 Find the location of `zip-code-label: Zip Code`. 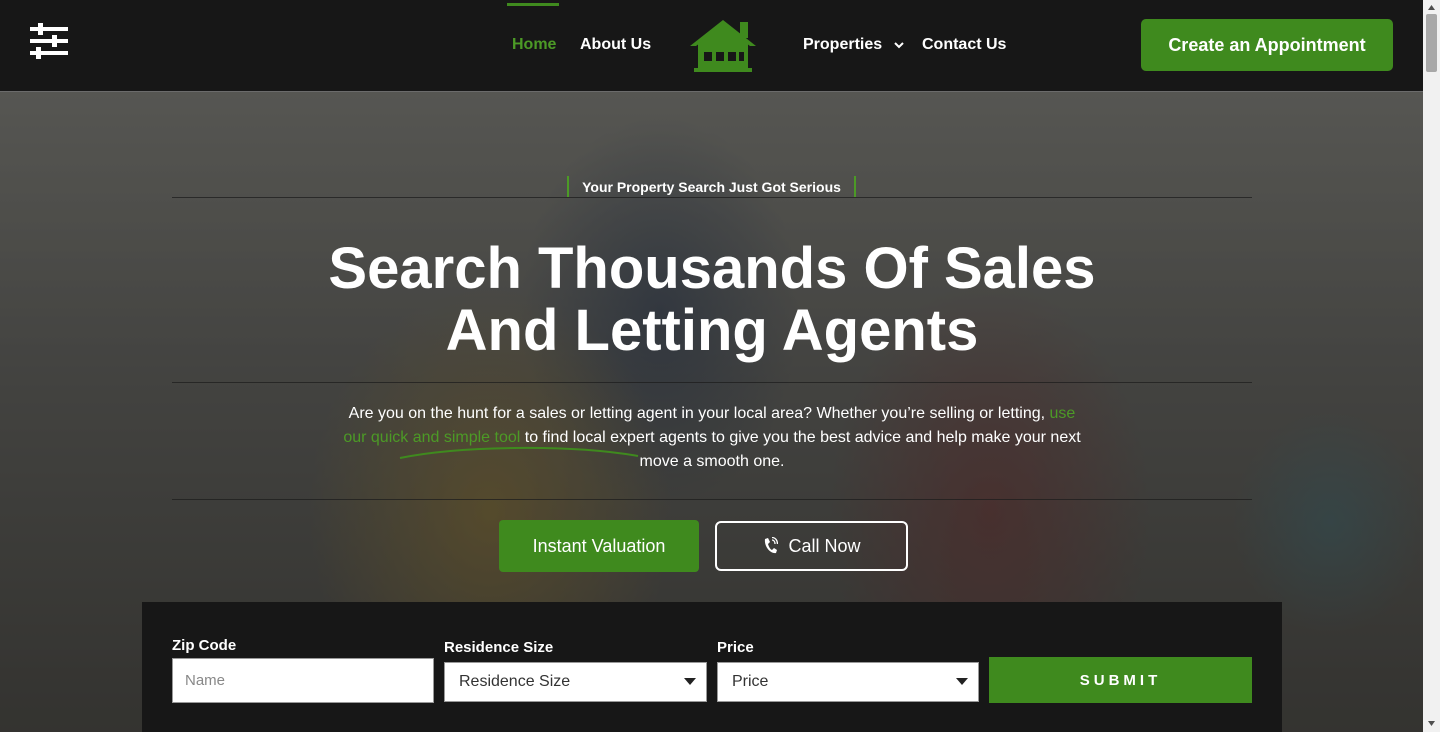

zip-code-label: Zip Code is located at coordinates (204, 645).